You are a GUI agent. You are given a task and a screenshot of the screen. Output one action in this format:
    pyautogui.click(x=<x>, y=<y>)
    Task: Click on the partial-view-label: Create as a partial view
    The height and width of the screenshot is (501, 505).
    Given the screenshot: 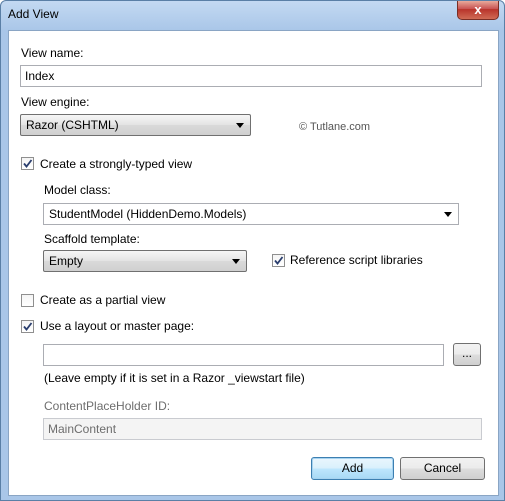 What is the action you would take?
    pyautogui.click(x=103, y=300)
    